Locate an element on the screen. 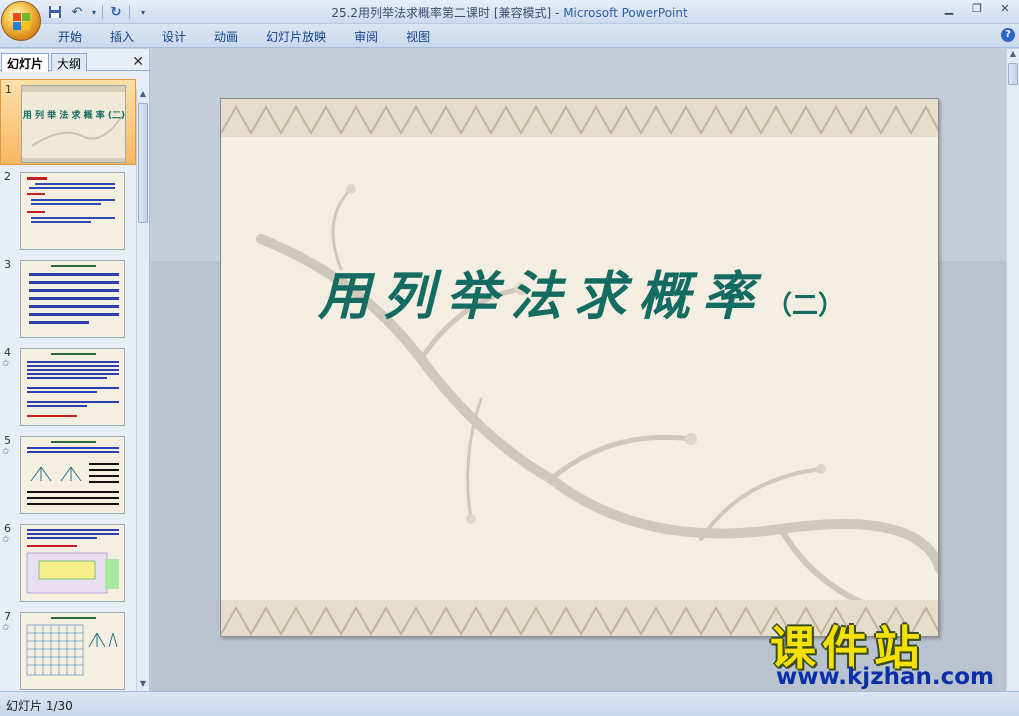 This screenshot has width=1019, height=716. thumbnail-scrollbar: ▲ ▼ is located at coordinates (142, 390).